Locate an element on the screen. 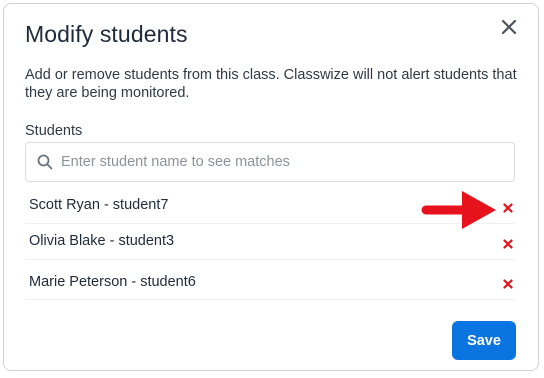 The image size is (544, 378). students-label: Students is located at coordinates (54, 131).